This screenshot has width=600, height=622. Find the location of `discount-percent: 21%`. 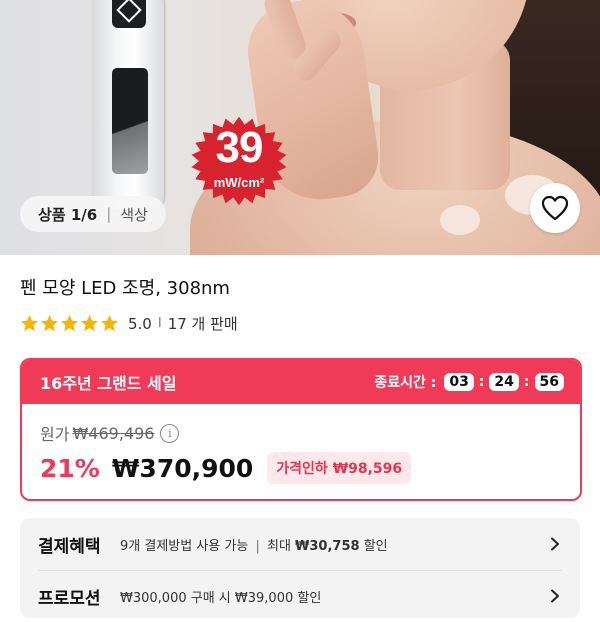

discount-percent: 21% is located at coordinates (70, 468).